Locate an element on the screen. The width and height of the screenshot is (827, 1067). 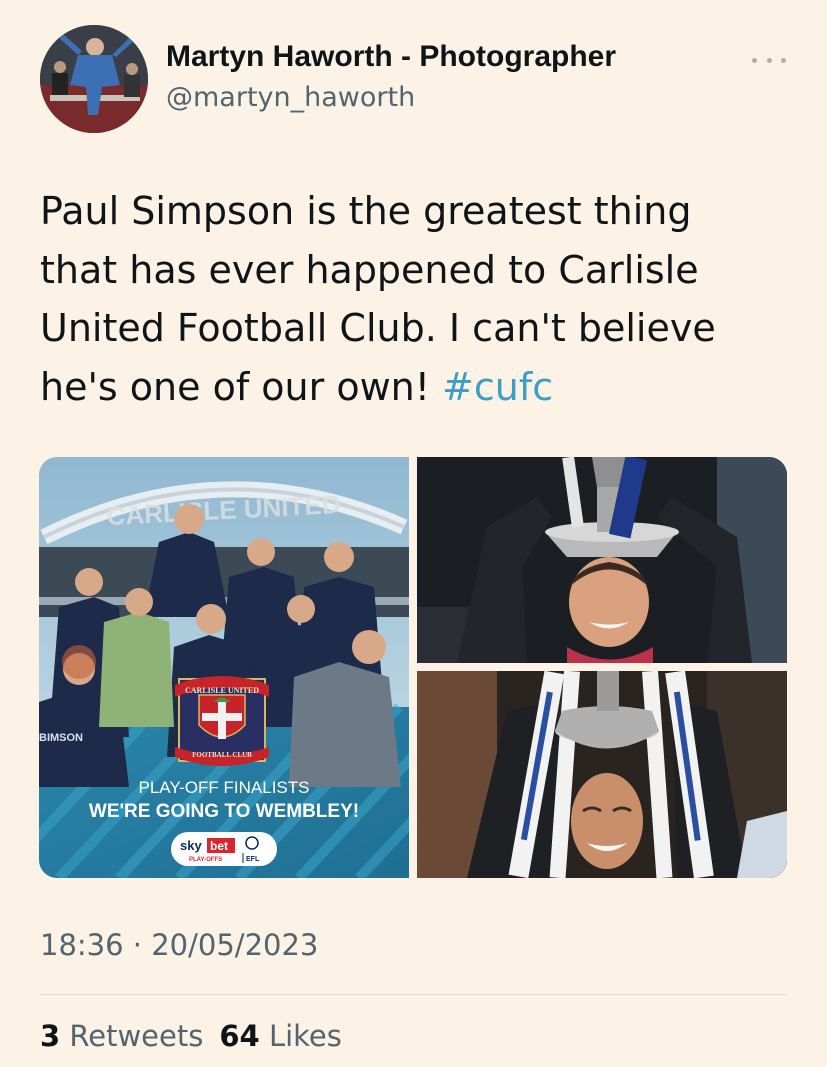
avatar-photo is located at coordinates (94, 79).